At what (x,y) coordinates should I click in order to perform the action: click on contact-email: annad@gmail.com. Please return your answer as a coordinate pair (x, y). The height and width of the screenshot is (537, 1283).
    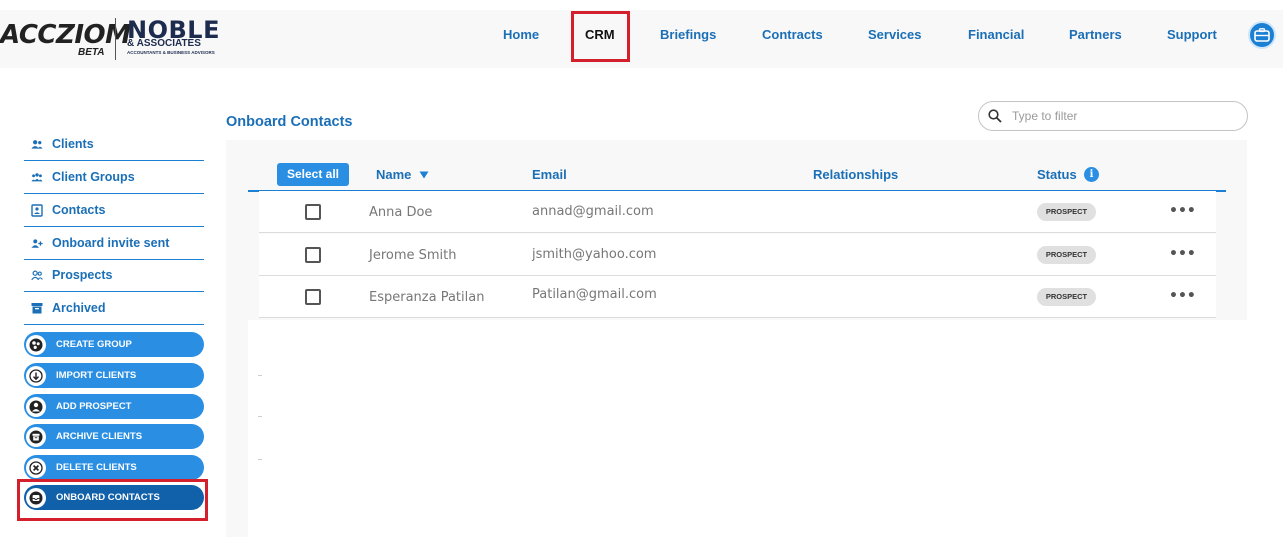
    Looking at the image, I should click on (593, 211).